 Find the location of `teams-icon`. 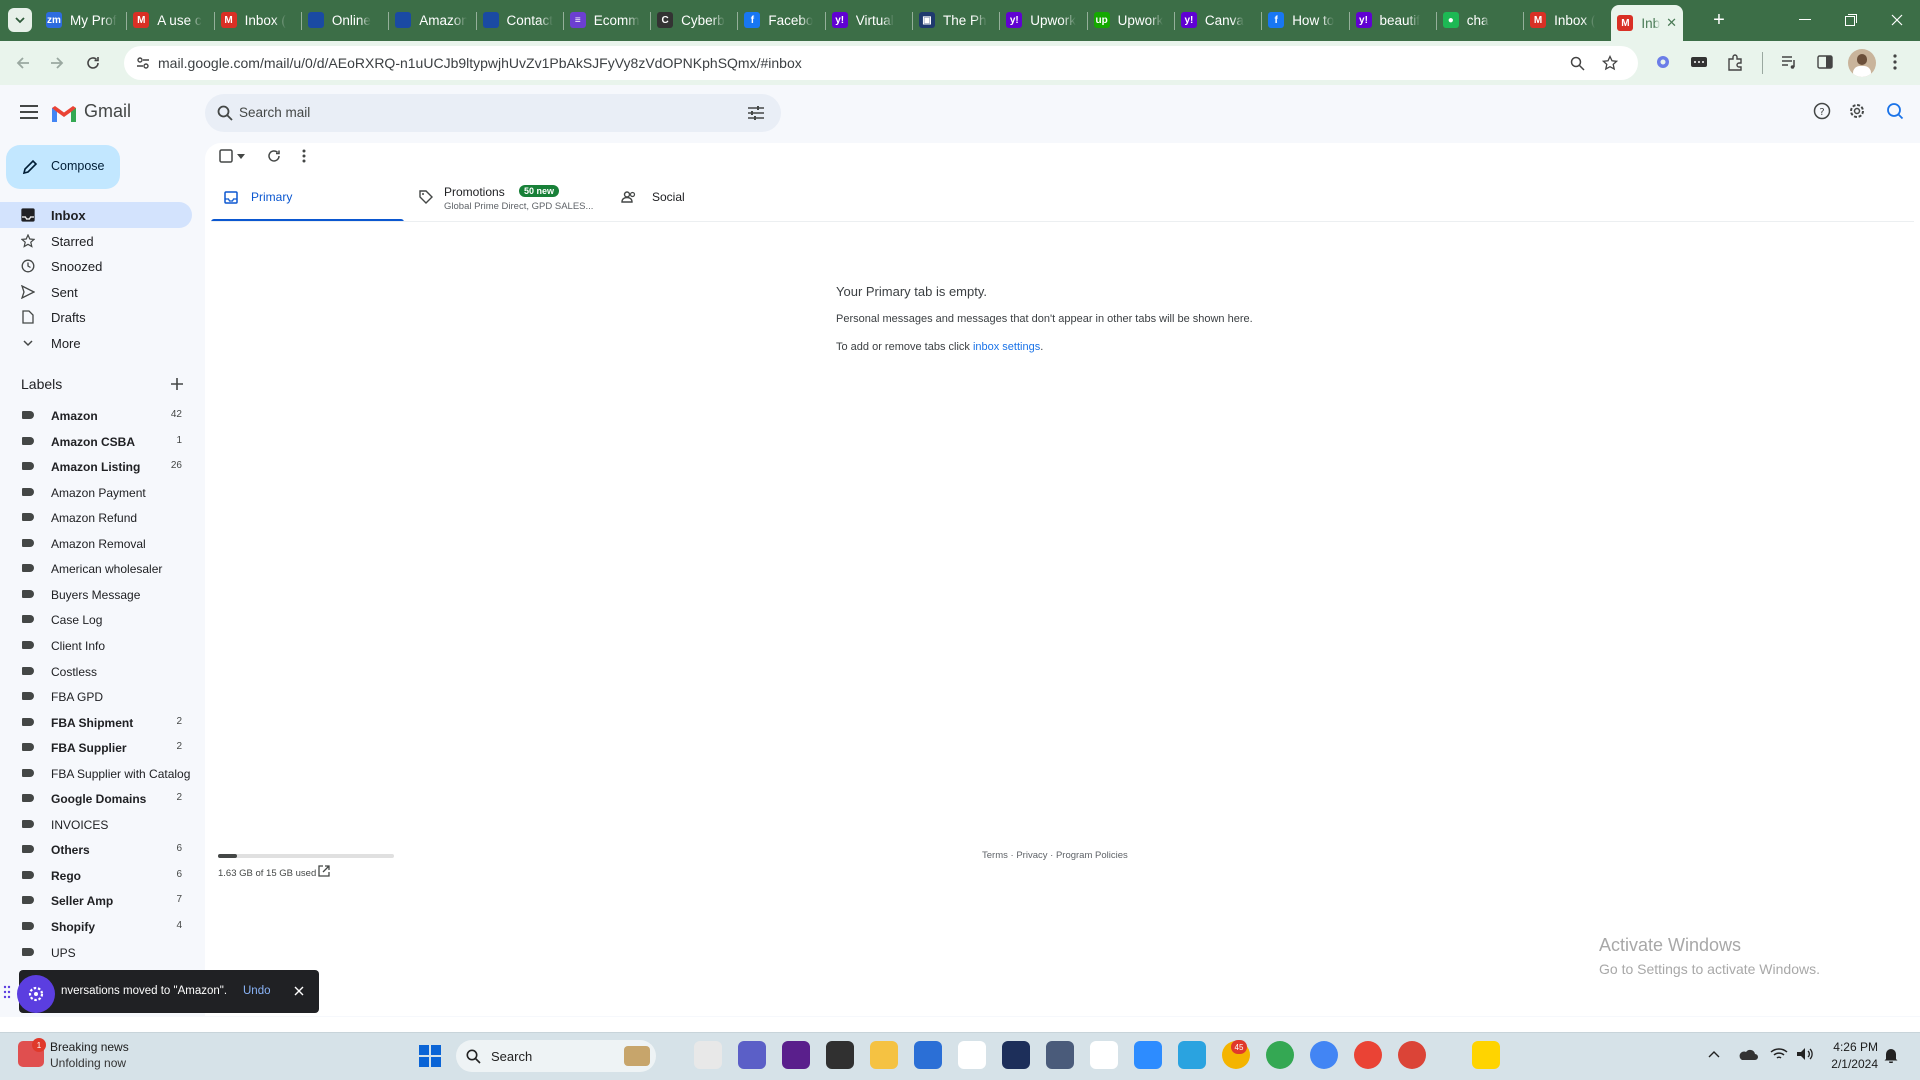

teams-icon is located at coordinates (752, 1055).